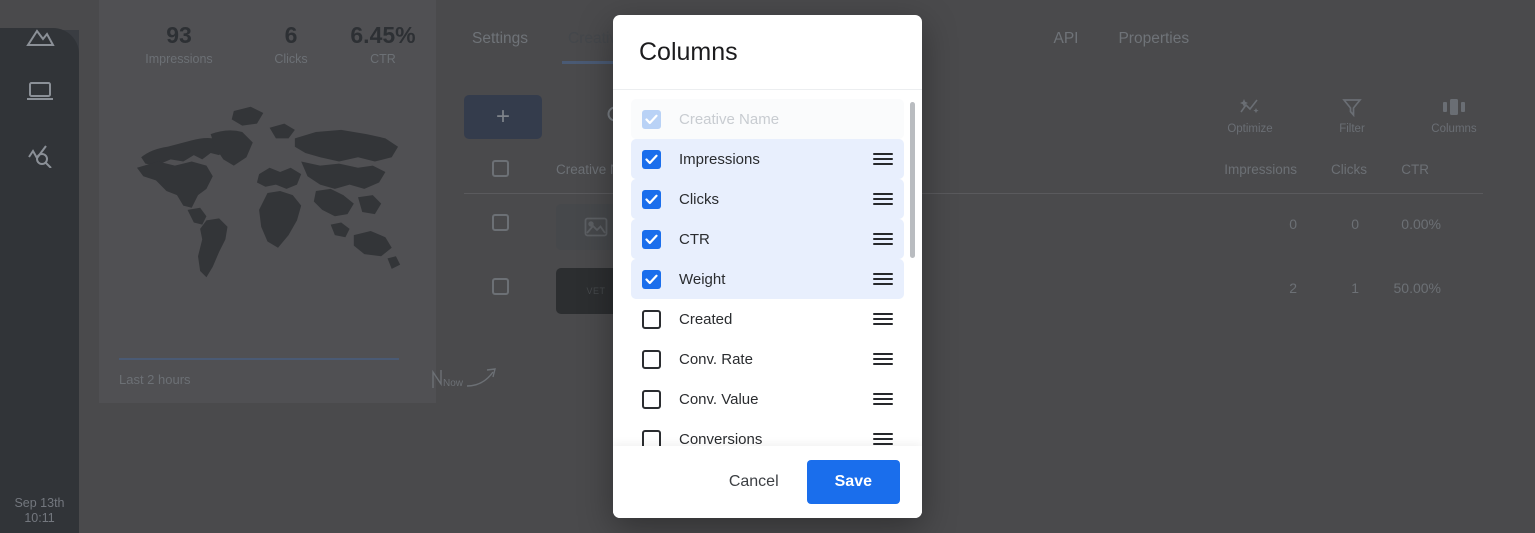 The height and width of the screenshot is (533, 1535). What do you see at coordinates (688, 51) in the screenshot?
I see `dialog-title: Columns` at bounding box center [688, 51].